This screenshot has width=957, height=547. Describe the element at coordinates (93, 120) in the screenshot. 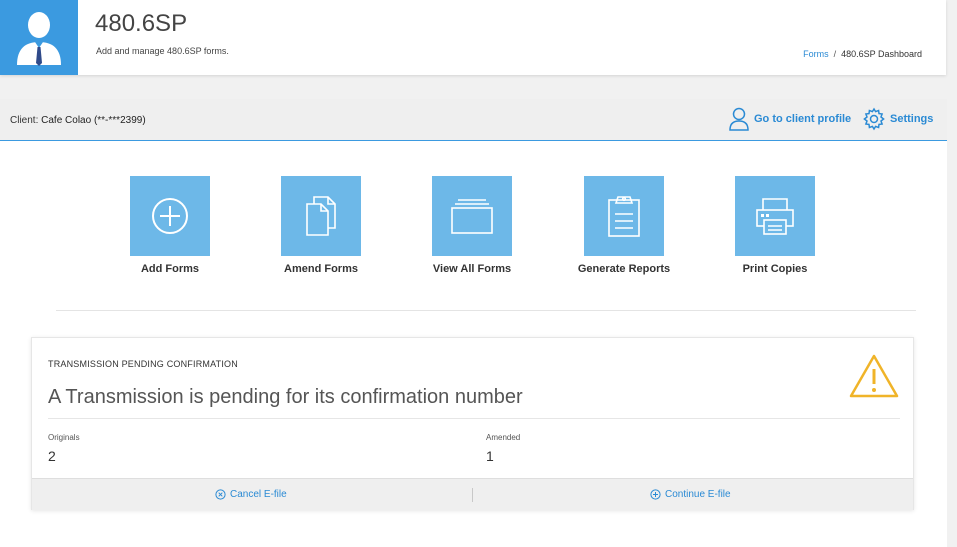

I see `client-name: Cafe Colao (**-***2399)` at that location.